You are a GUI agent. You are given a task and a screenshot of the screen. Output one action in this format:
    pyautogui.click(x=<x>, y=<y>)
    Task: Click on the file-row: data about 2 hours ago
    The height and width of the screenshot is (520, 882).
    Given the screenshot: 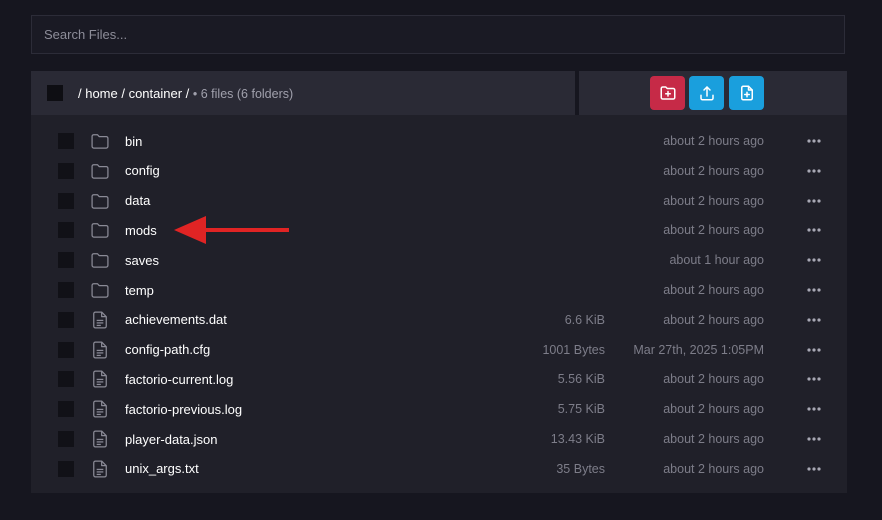 What is the action you would take?
    pyautogui.click(x=439, y=201)
    